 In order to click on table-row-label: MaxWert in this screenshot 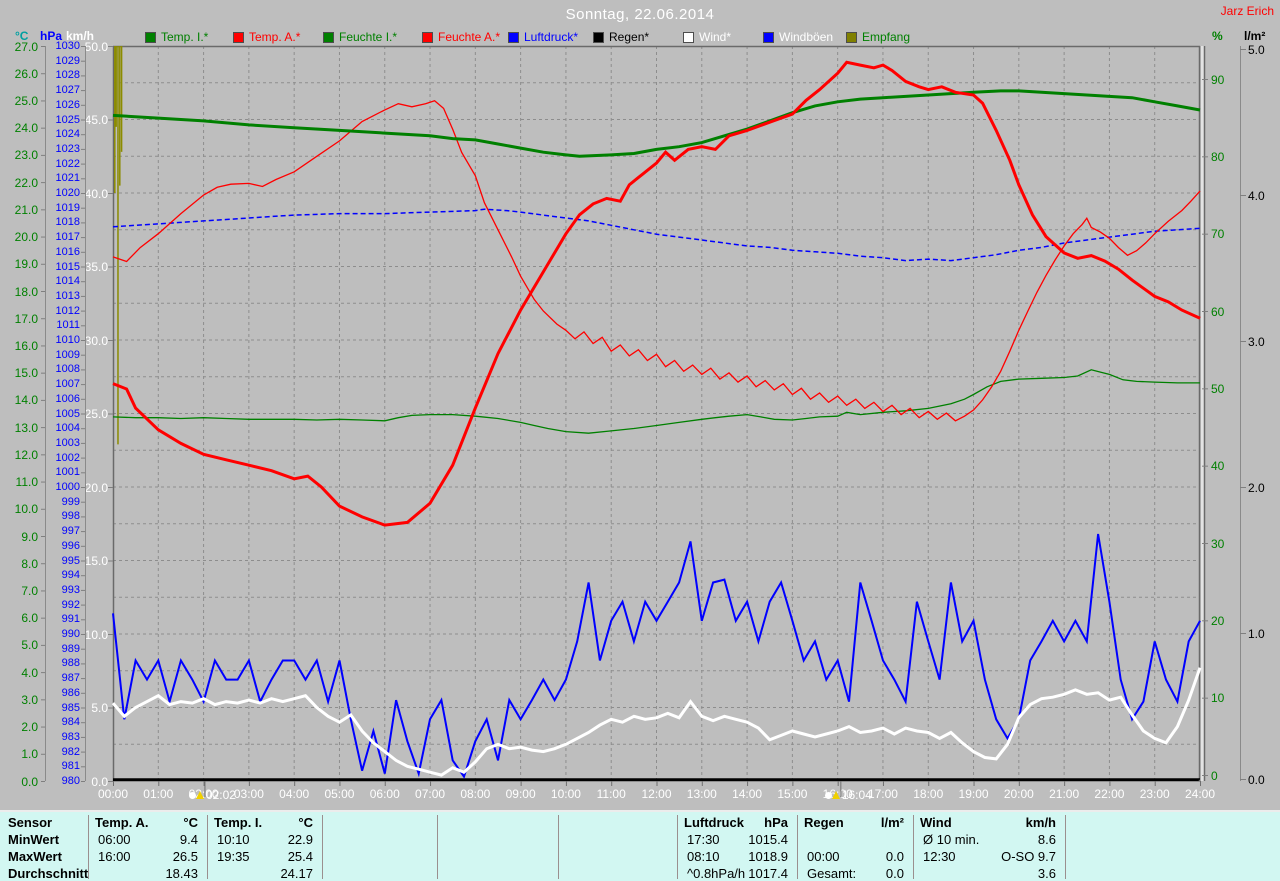, I will do `click(35, 856)`.